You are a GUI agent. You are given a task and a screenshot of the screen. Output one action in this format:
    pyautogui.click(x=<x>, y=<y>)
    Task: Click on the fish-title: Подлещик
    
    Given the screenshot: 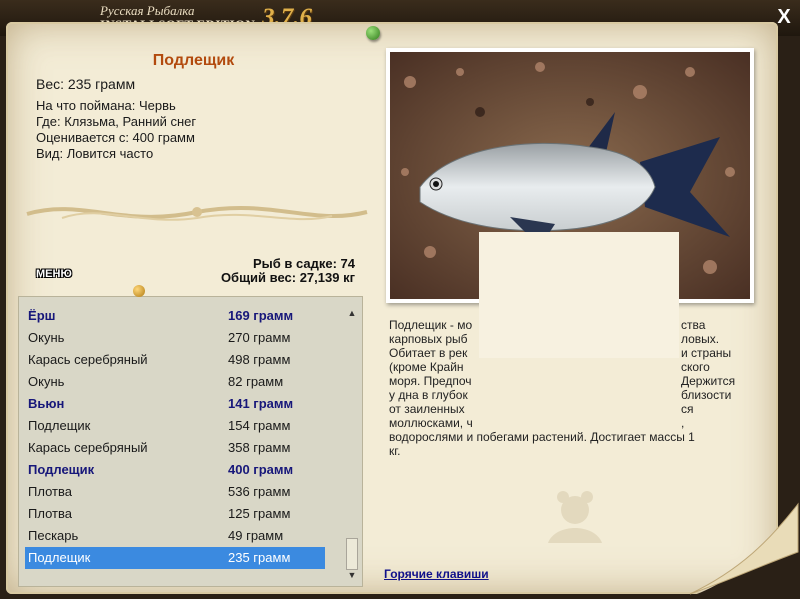 What is the action you would take?
    pyautogui.click(x=193, y=60)
    